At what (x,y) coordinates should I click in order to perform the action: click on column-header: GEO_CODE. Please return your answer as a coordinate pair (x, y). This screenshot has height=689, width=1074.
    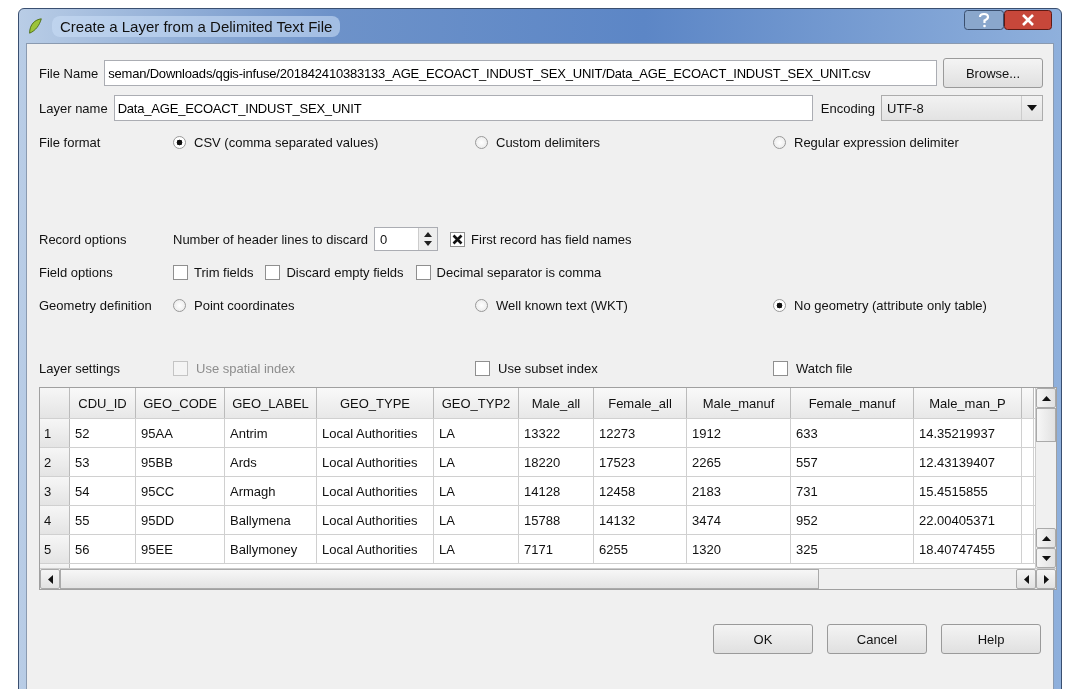
    Looking at the image, I should click on (180, 403).